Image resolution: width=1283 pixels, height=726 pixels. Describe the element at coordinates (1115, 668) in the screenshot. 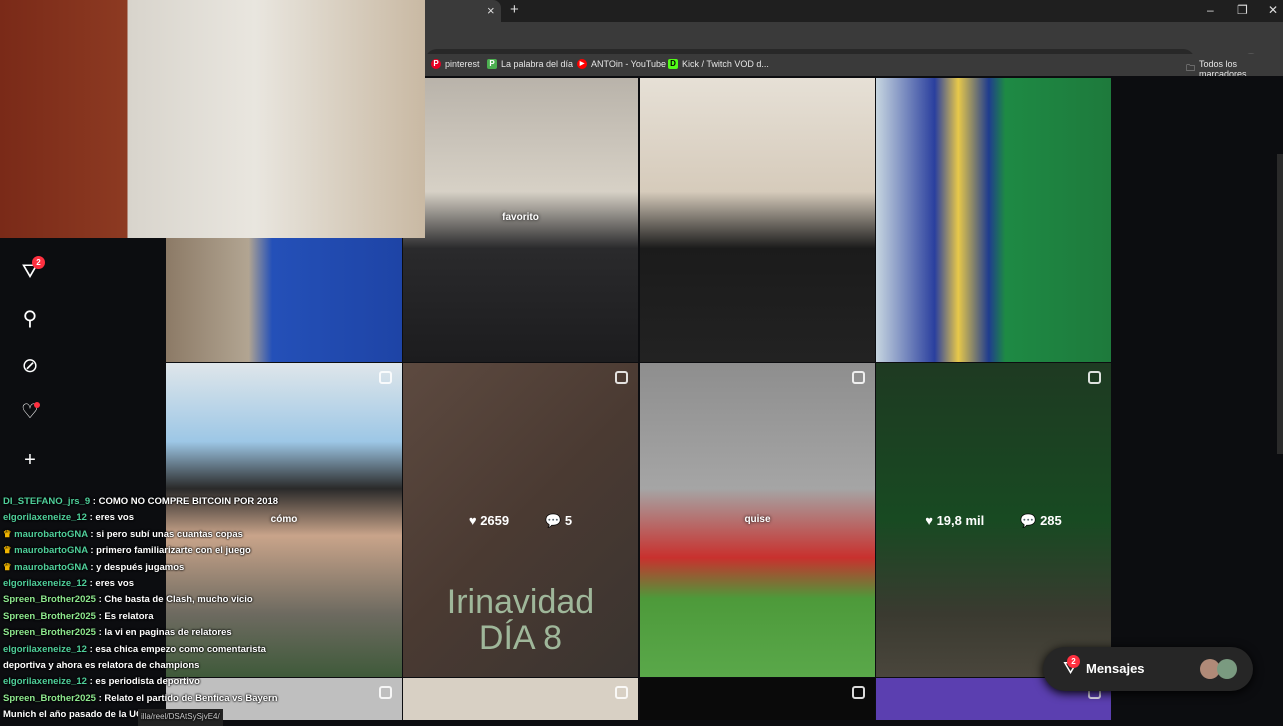

I see `messages-label: Mensajes` at that location.